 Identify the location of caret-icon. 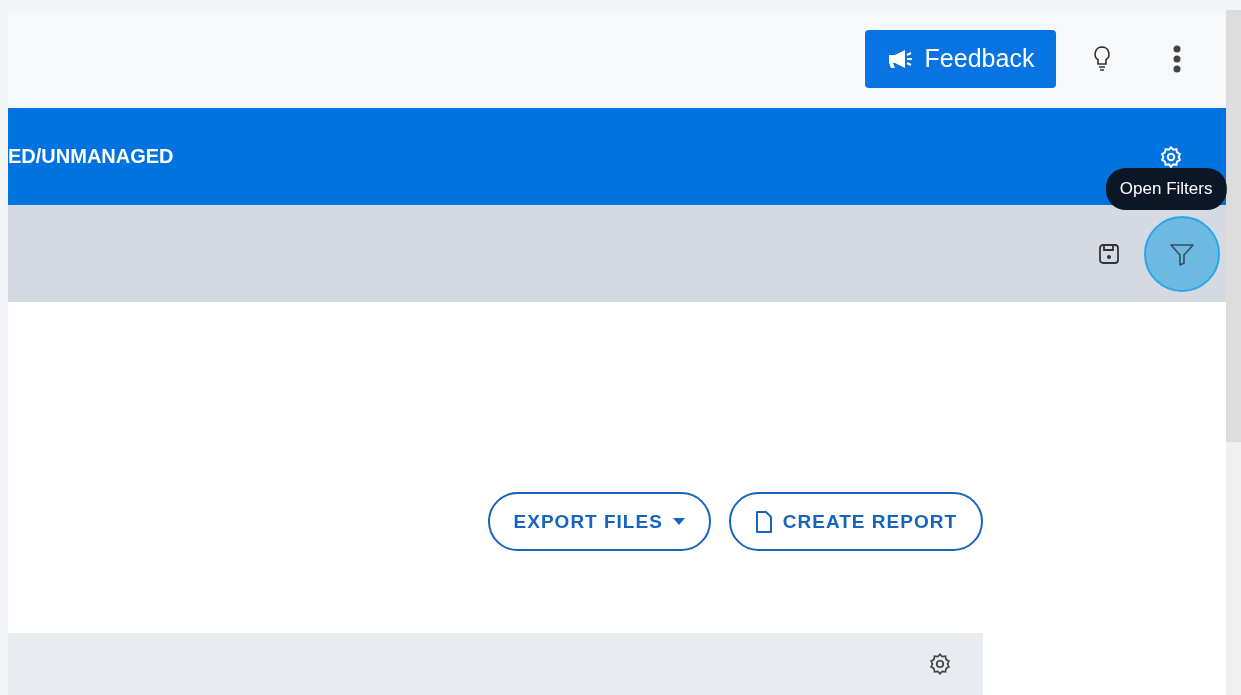
(678, 521).